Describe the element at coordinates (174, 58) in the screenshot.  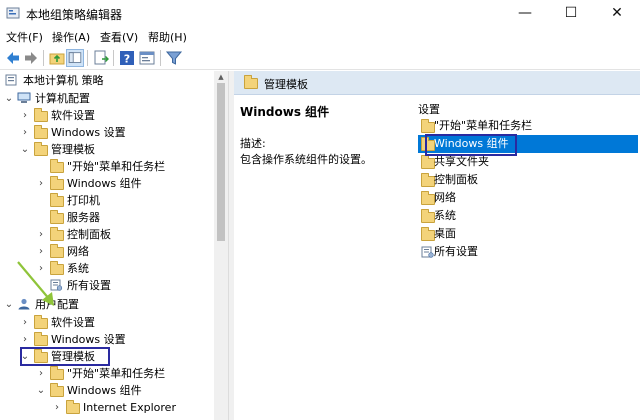
I see `filter-icon` at that location.